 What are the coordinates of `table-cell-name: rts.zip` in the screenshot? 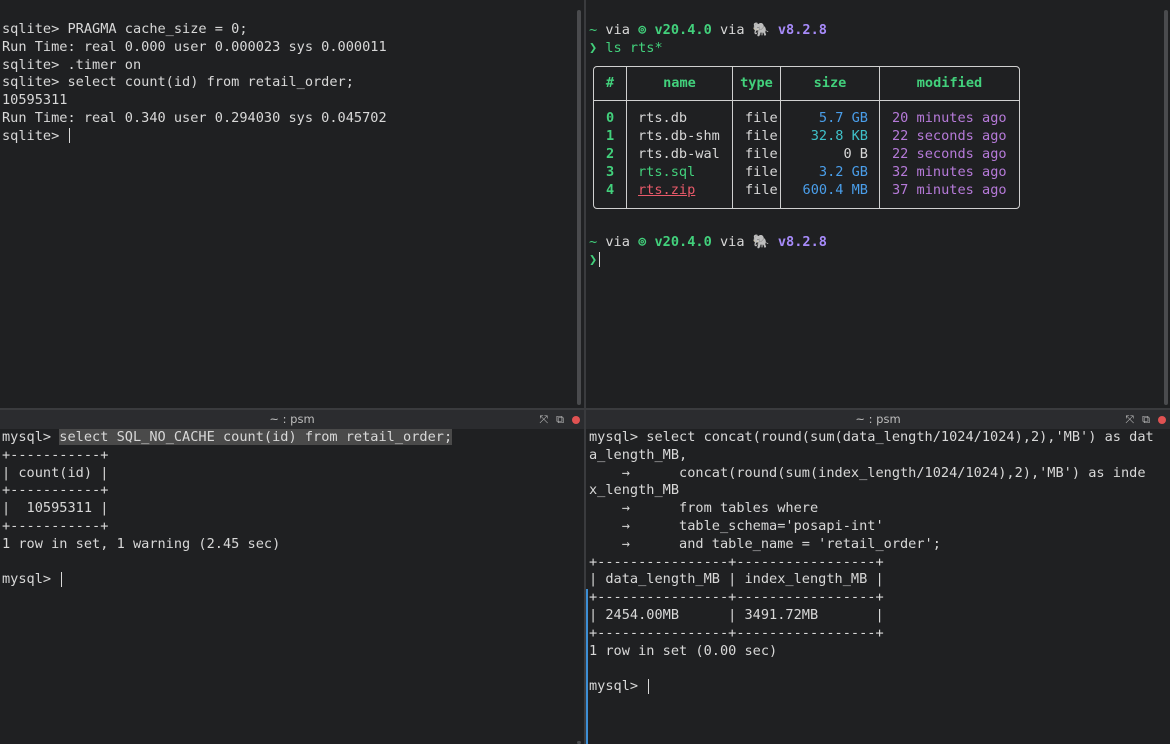 It's located at (667, 190).